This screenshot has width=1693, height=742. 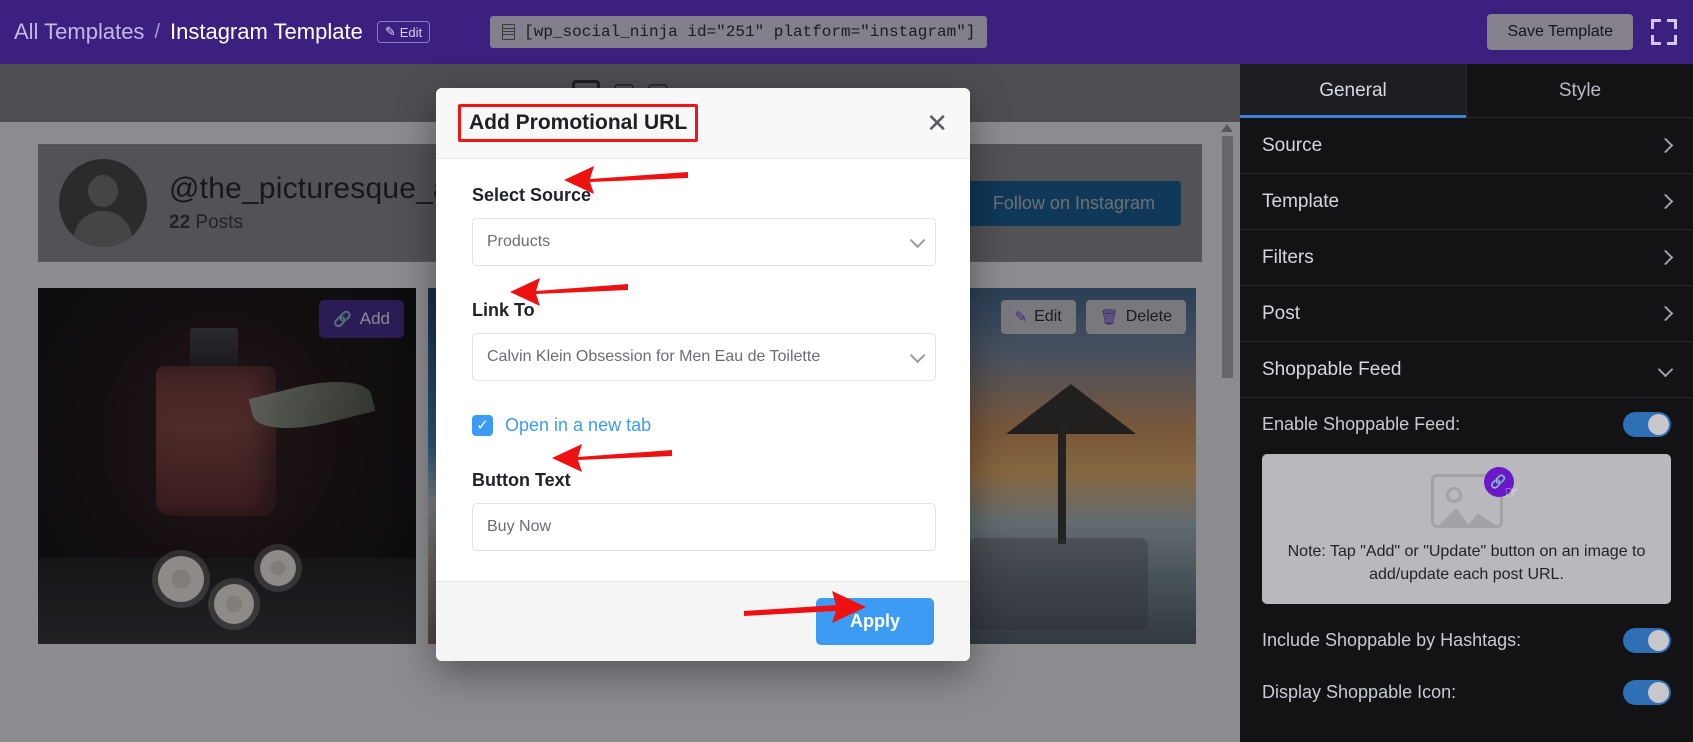 What do you see at coordinates (1361, 423) in the screenshot?
I see `setting-enable-shoppable-feed-label: Enable Shoppable Feed:` at bounding box center [1361, 423].